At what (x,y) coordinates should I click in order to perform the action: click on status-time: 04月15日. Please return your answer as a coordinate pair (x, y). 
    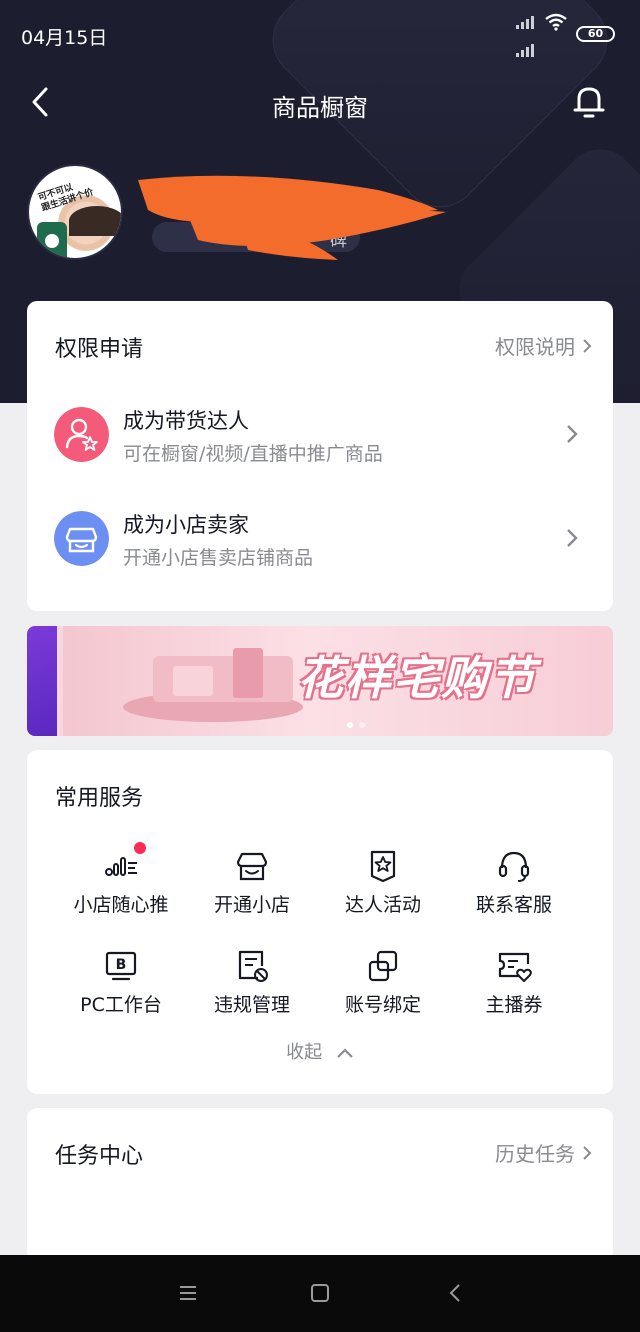
    Looking at the image, I should click on (64, 38).